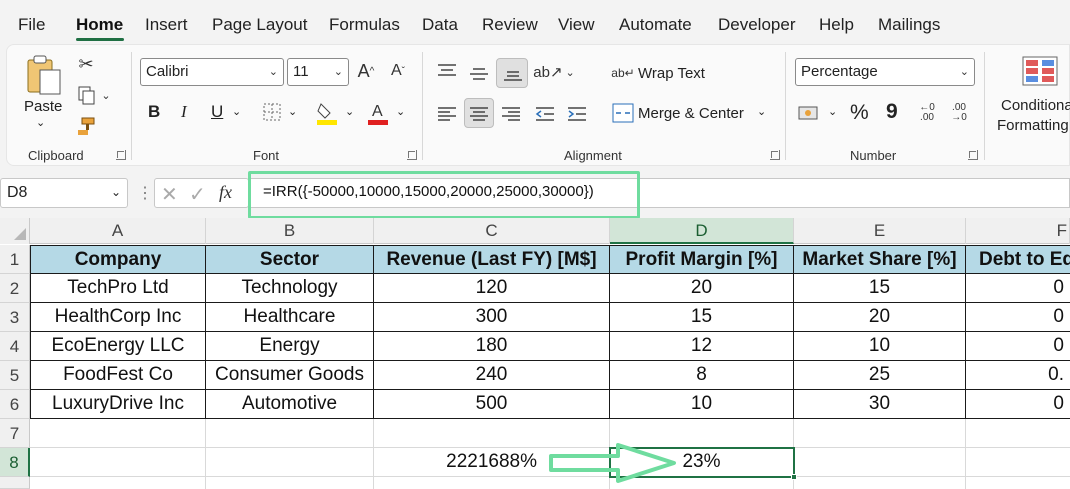 The image size is (1070, 489). I want to click on underline-button: U, so click(217, 112).